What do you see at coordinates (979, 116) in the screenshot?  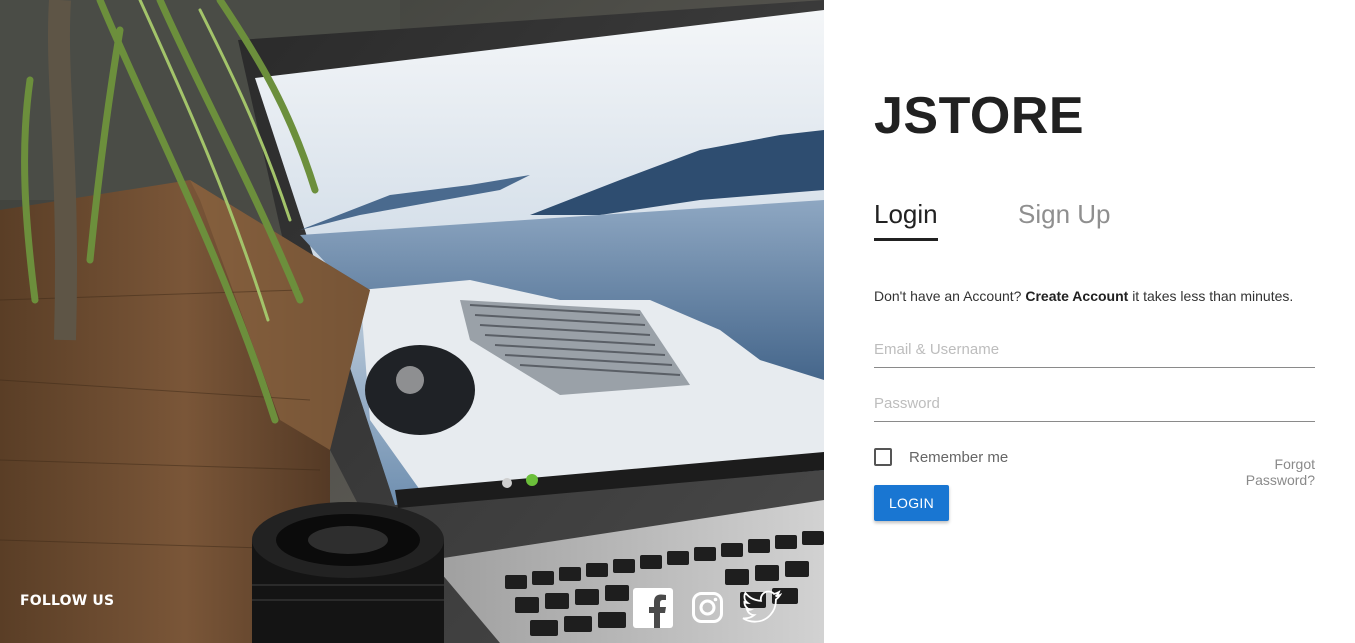 I see `brand-logo-text: JSTORE` at bounding box center [979, 116].